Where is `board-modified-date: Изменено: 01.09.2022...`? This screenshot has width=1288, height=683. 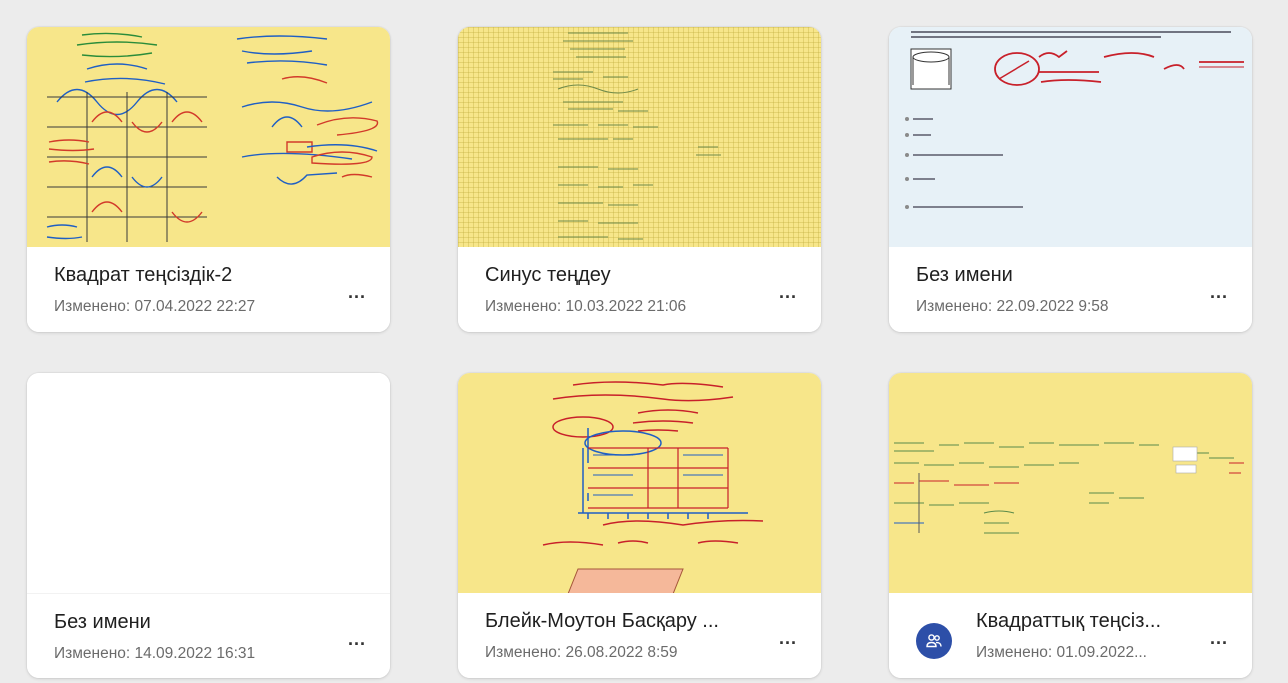
board-modified-date: Изменено: 01.09.2022... is located at coordinates (1061, 652).